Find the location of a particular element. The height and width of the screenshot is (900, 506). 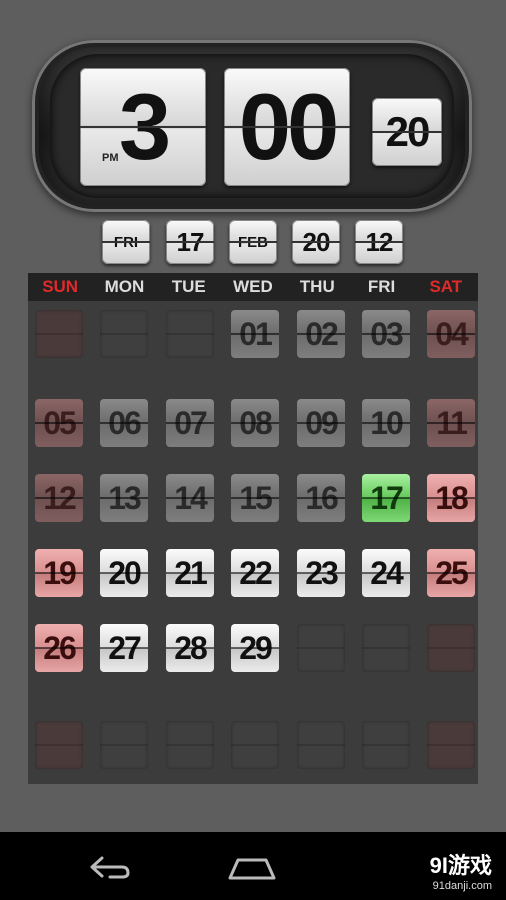

day-cell: 01 is located at coordinates (255, 334).